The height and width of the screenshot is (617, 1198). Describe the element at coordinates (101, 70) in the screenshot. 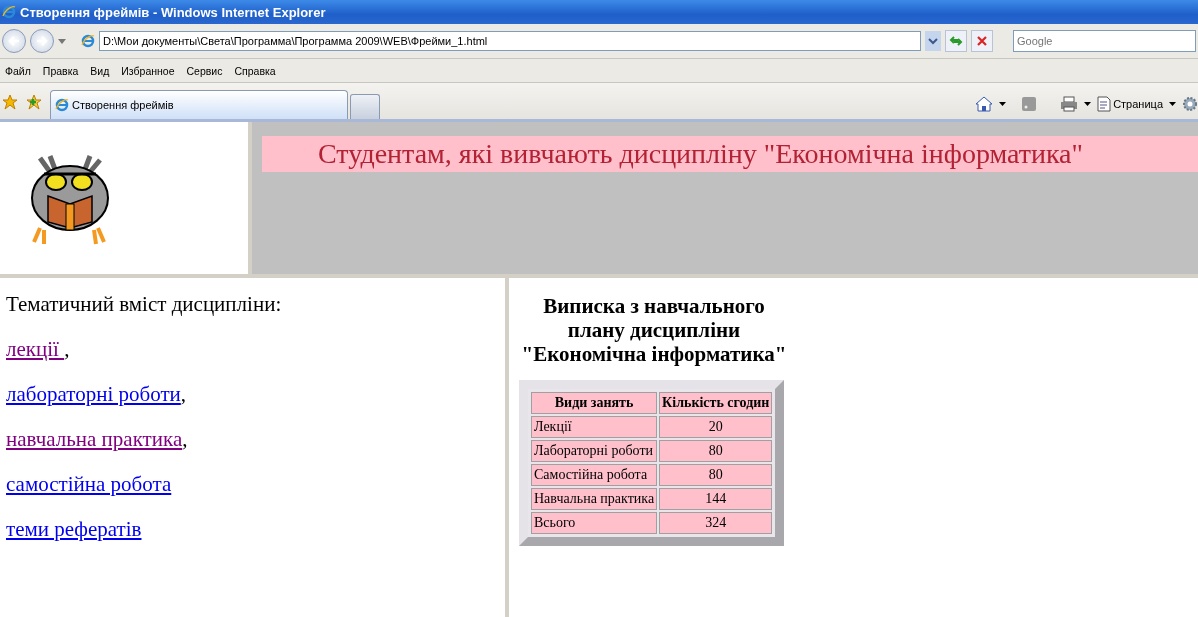

I see `menu-item: Вид` at that location.